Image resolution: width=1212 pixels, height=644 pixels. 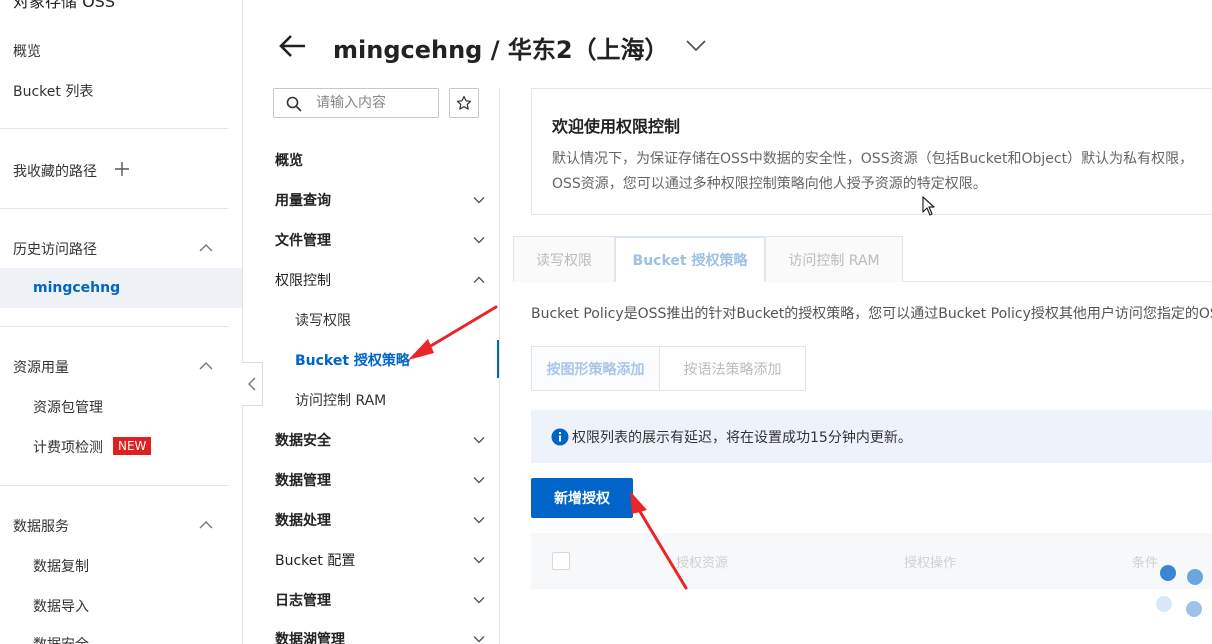 I want to click on menu-item-bucket-config: Bucket 配置, so click(x=315, y=560).